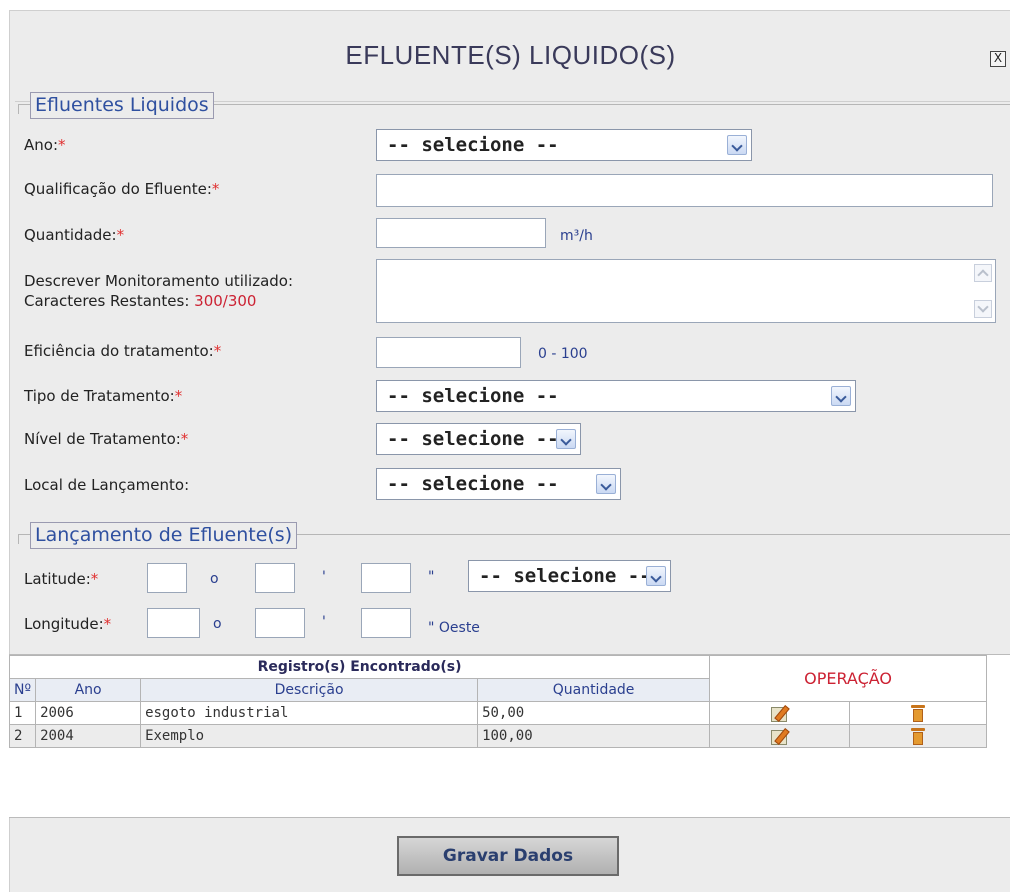 Image resolution: width=1010 pixels, height=892 pixels. Describe the element at coordinates (159, 281) in the screenshot. I see `monitoramento-label: Descrever Monitoramento utilizado:` at that location.